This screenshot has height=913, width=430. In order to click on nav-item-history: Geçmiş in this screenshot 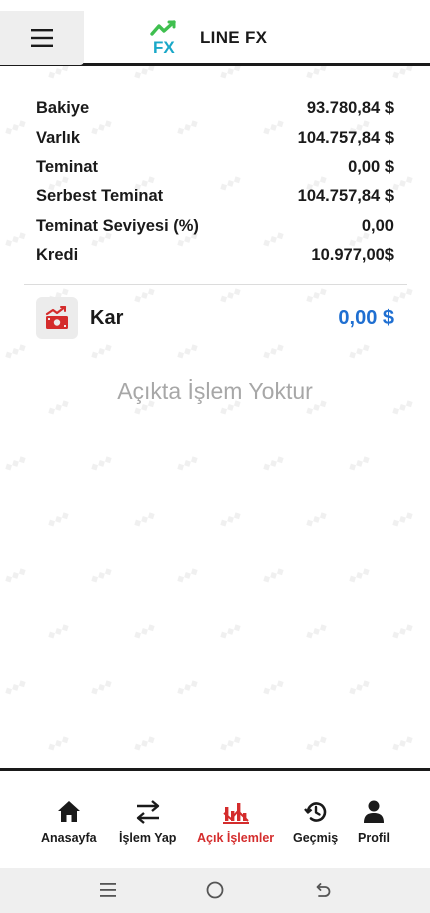, I will do `click(315, 822)`.